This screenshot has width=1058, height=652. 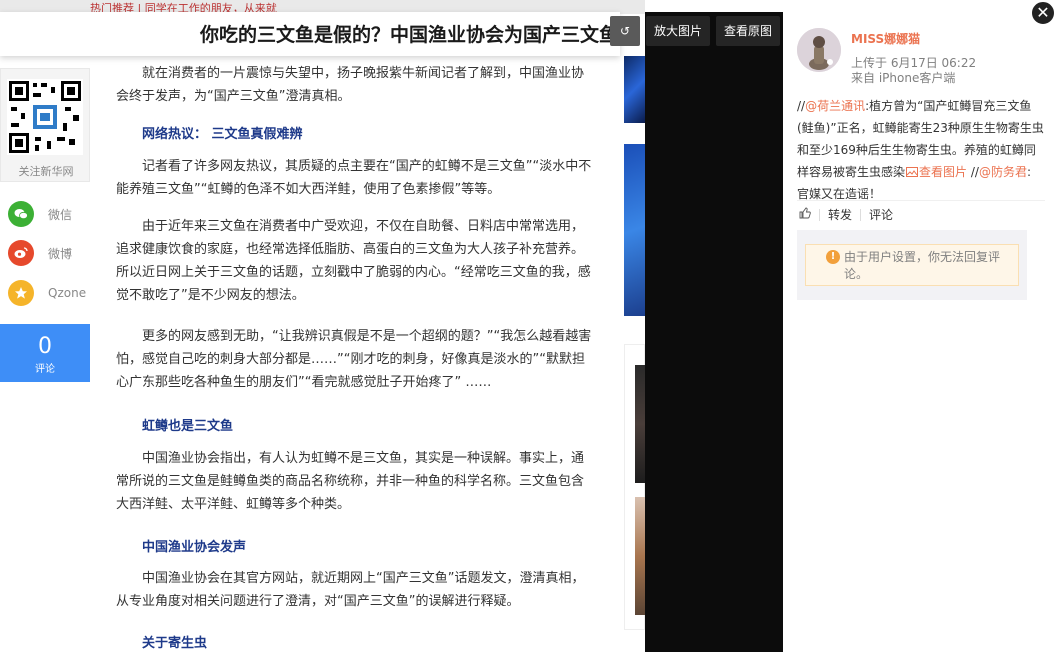 What do you see at coordinates (410, 35) in the screenshot?
I see `article-title: 你吃的三文鱼是假的？中国渔业协会为国产三文鱼正名` at bounding box center [410, 35].